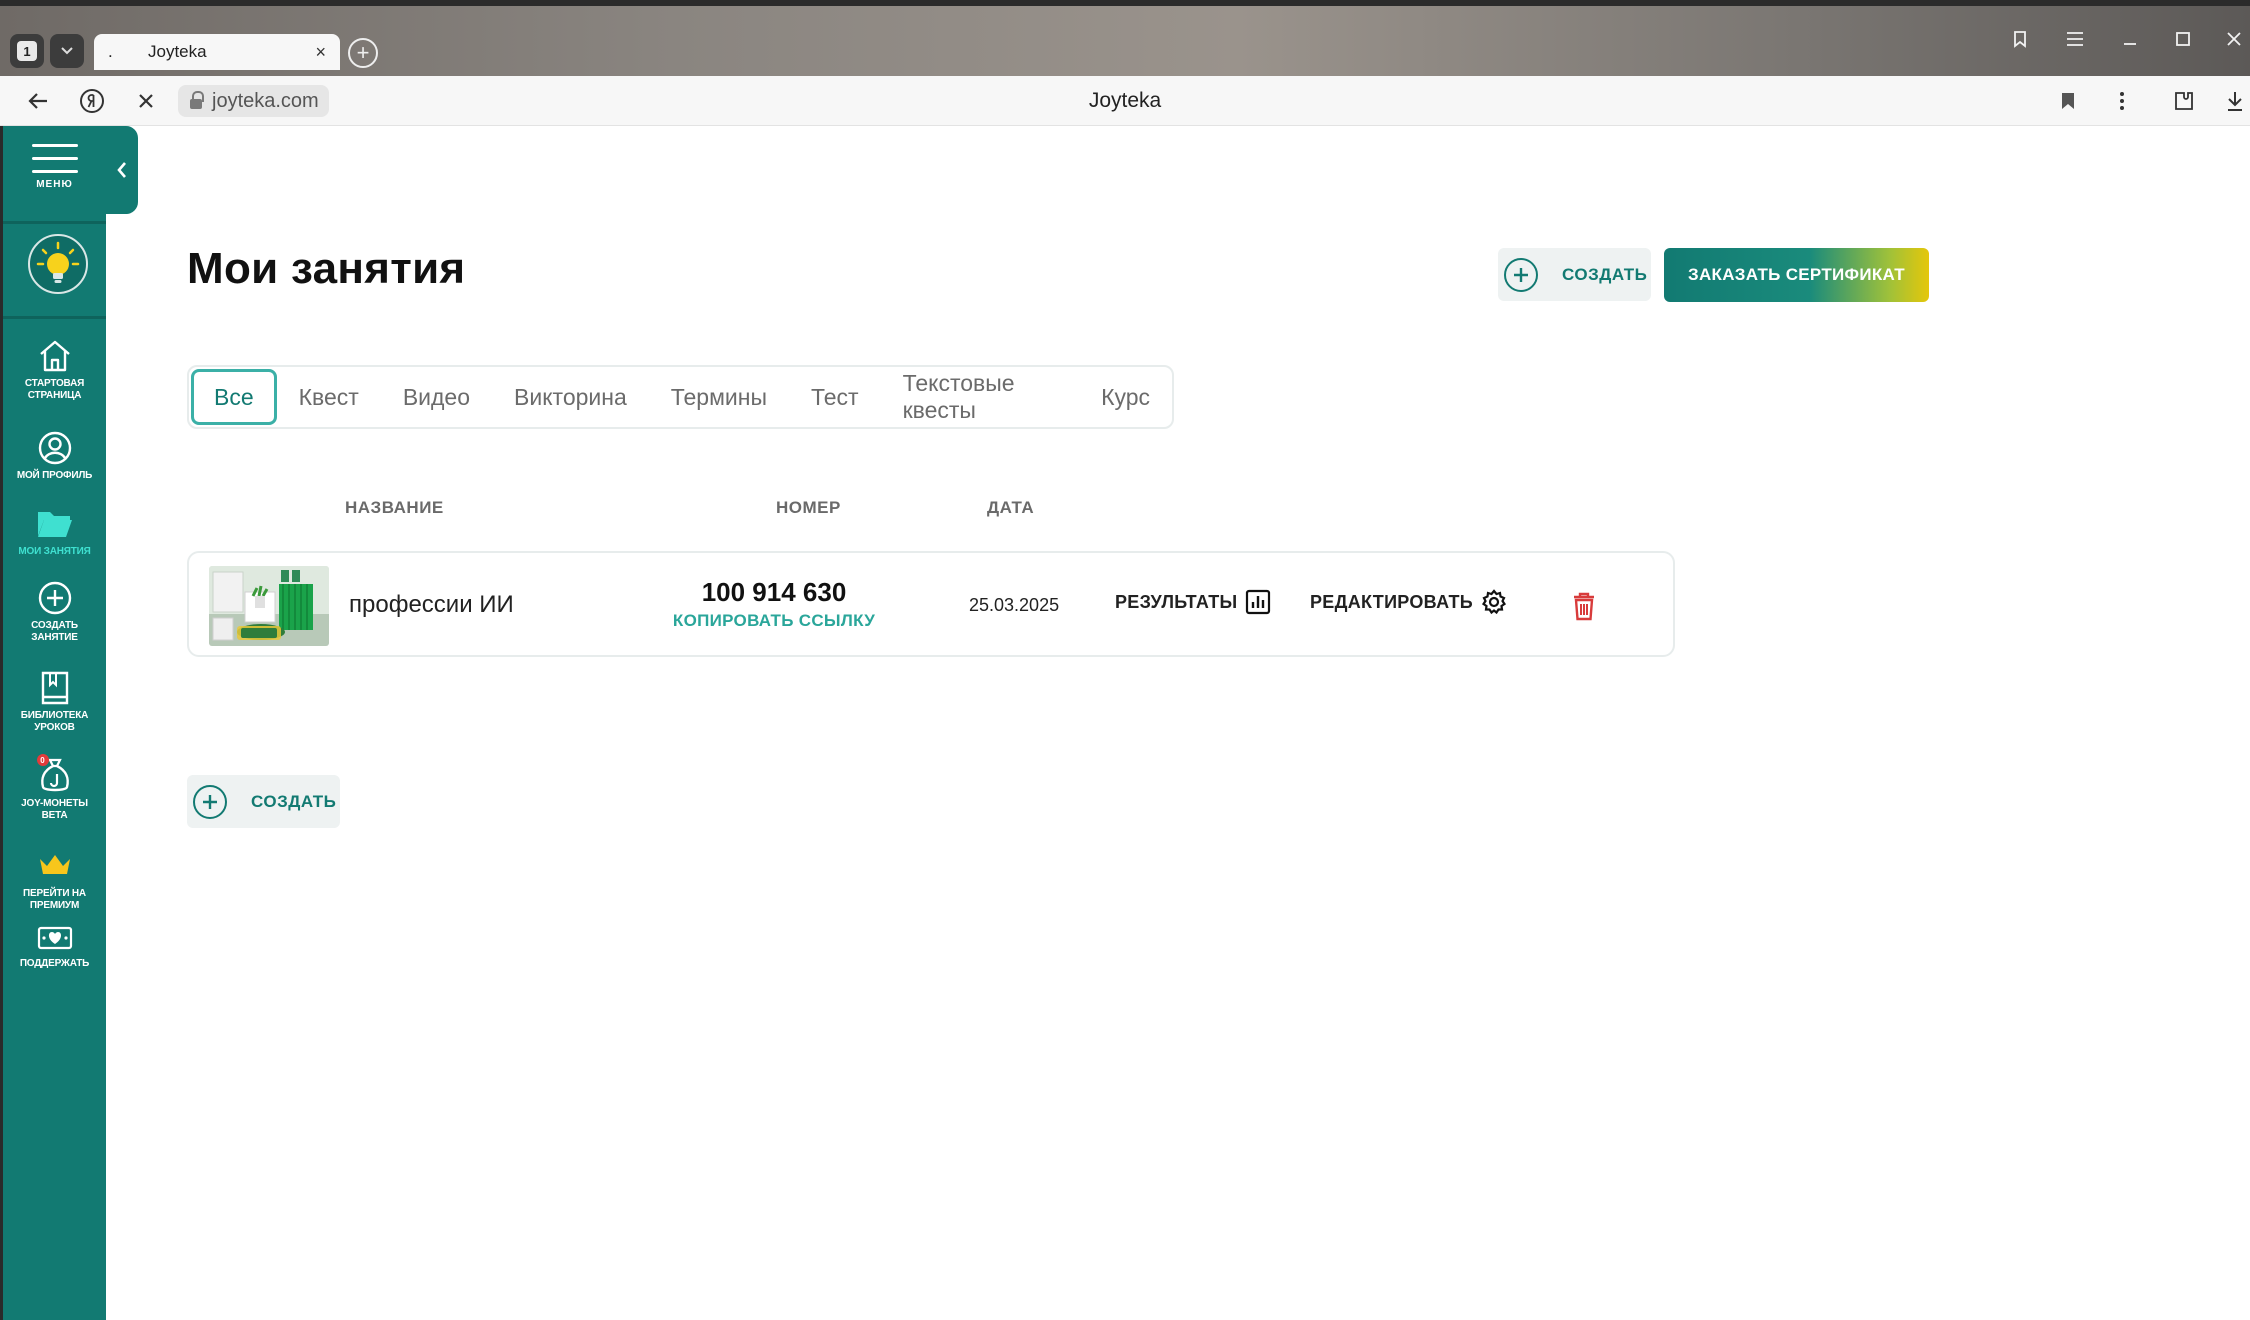 This screenshot has height=1320, width=2250. I want to click on kebab-icon, so click(2122, 101).